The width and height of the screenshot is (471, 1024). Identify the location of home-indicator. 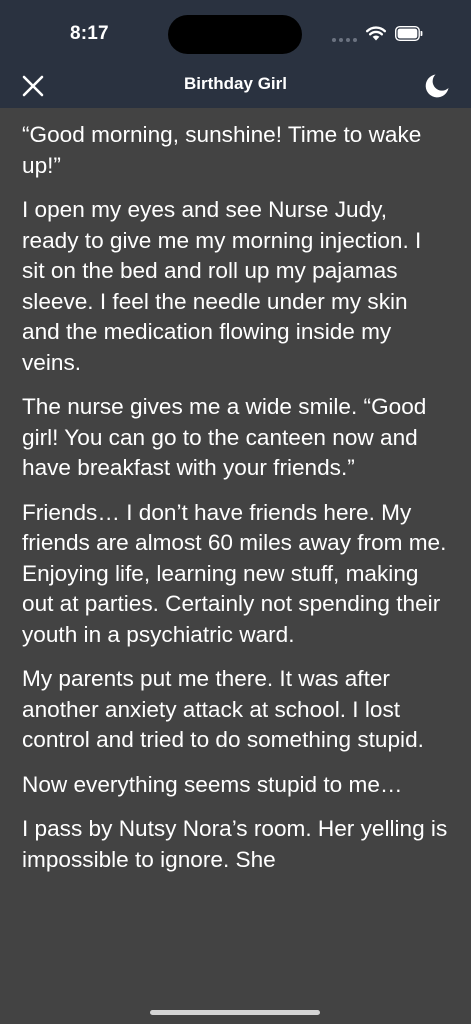
(235, 1012).